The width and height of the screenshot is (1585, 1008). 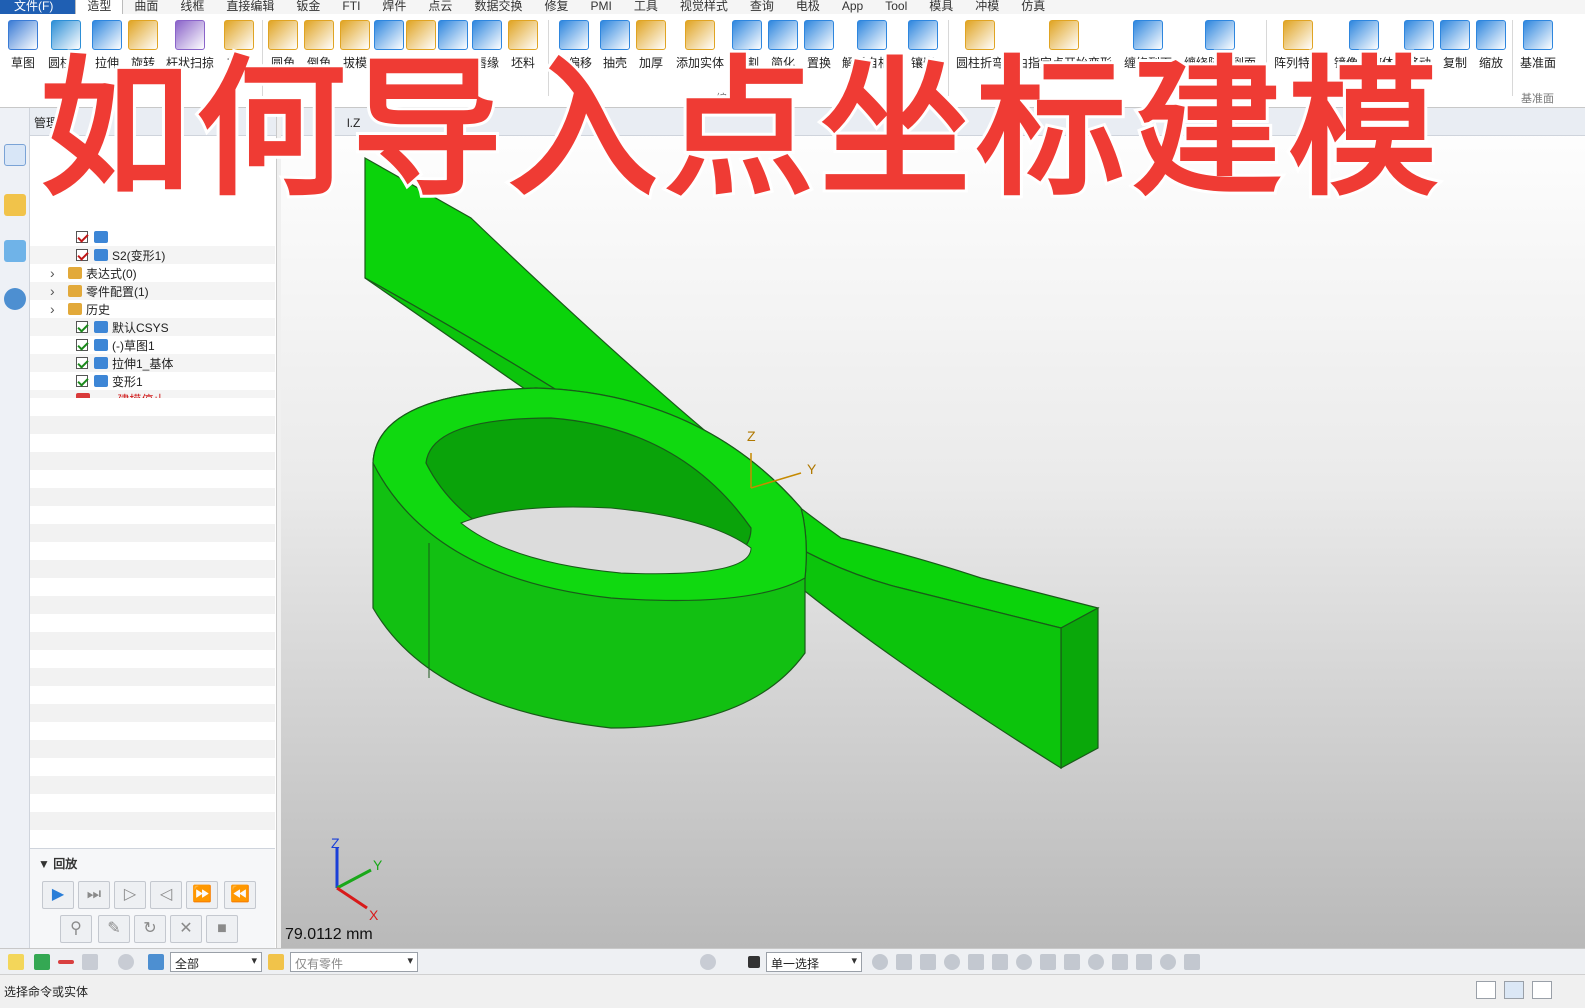 What do you see at coordinates (762, 7) in the screenshot?
I see `menu-tab-13: 查询` at bounding box center [762, 7].